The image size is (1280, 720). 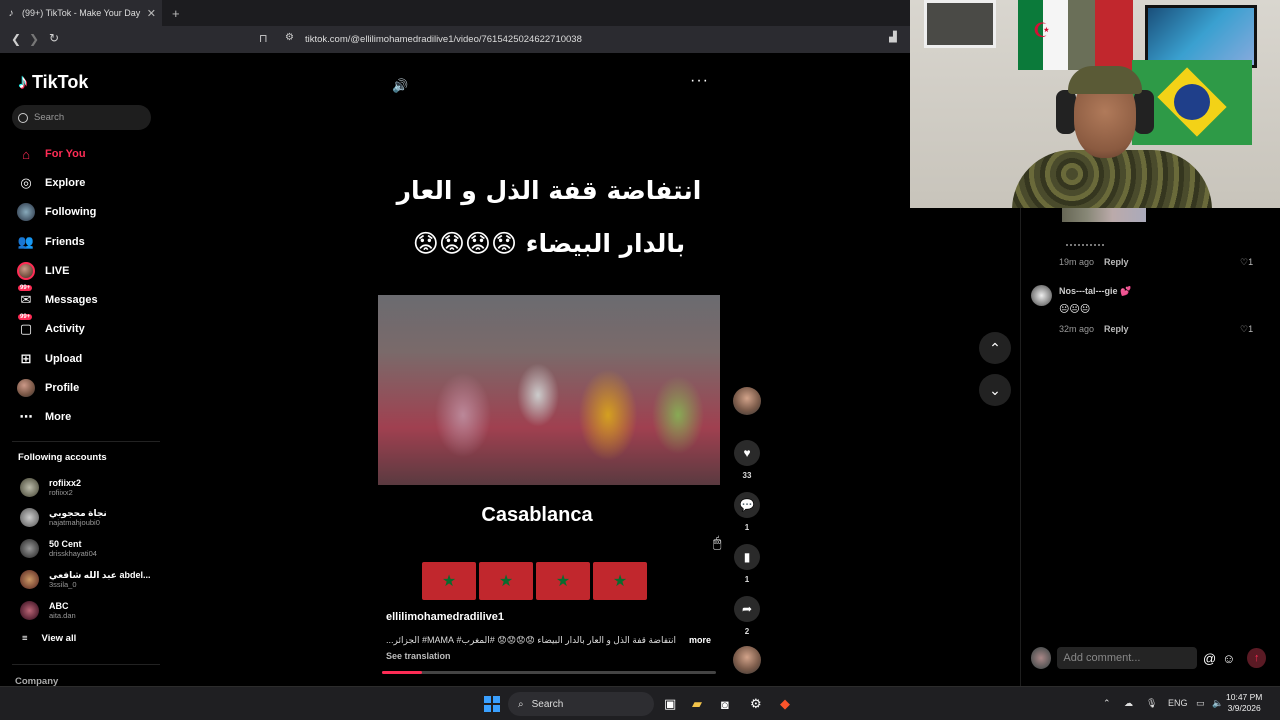 What do you see at coordinates (1094, 262) in the screenshot?
I see `comment-meta: 19m ago Reply` at bounding box center [1094, 262].